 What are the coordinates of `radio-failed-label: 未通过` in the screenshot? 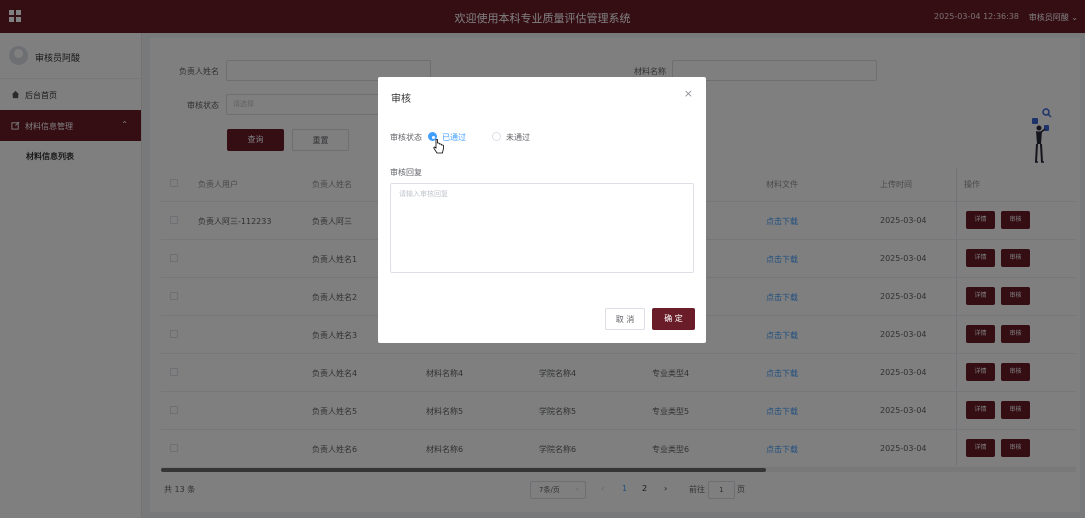 It's located at (518, 137).